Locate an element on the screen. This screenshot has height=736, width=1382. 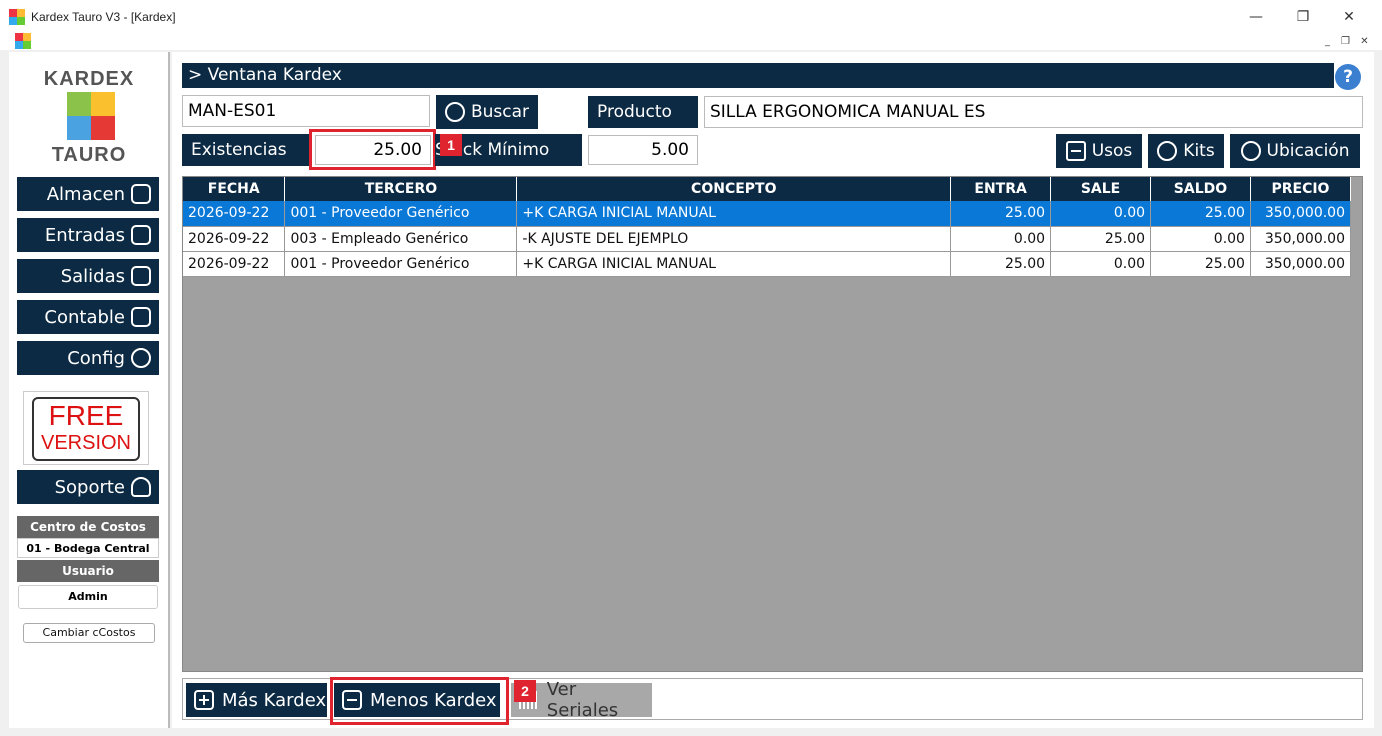
mdi-close-button: ✕ is located at coordinates (1364, 41).